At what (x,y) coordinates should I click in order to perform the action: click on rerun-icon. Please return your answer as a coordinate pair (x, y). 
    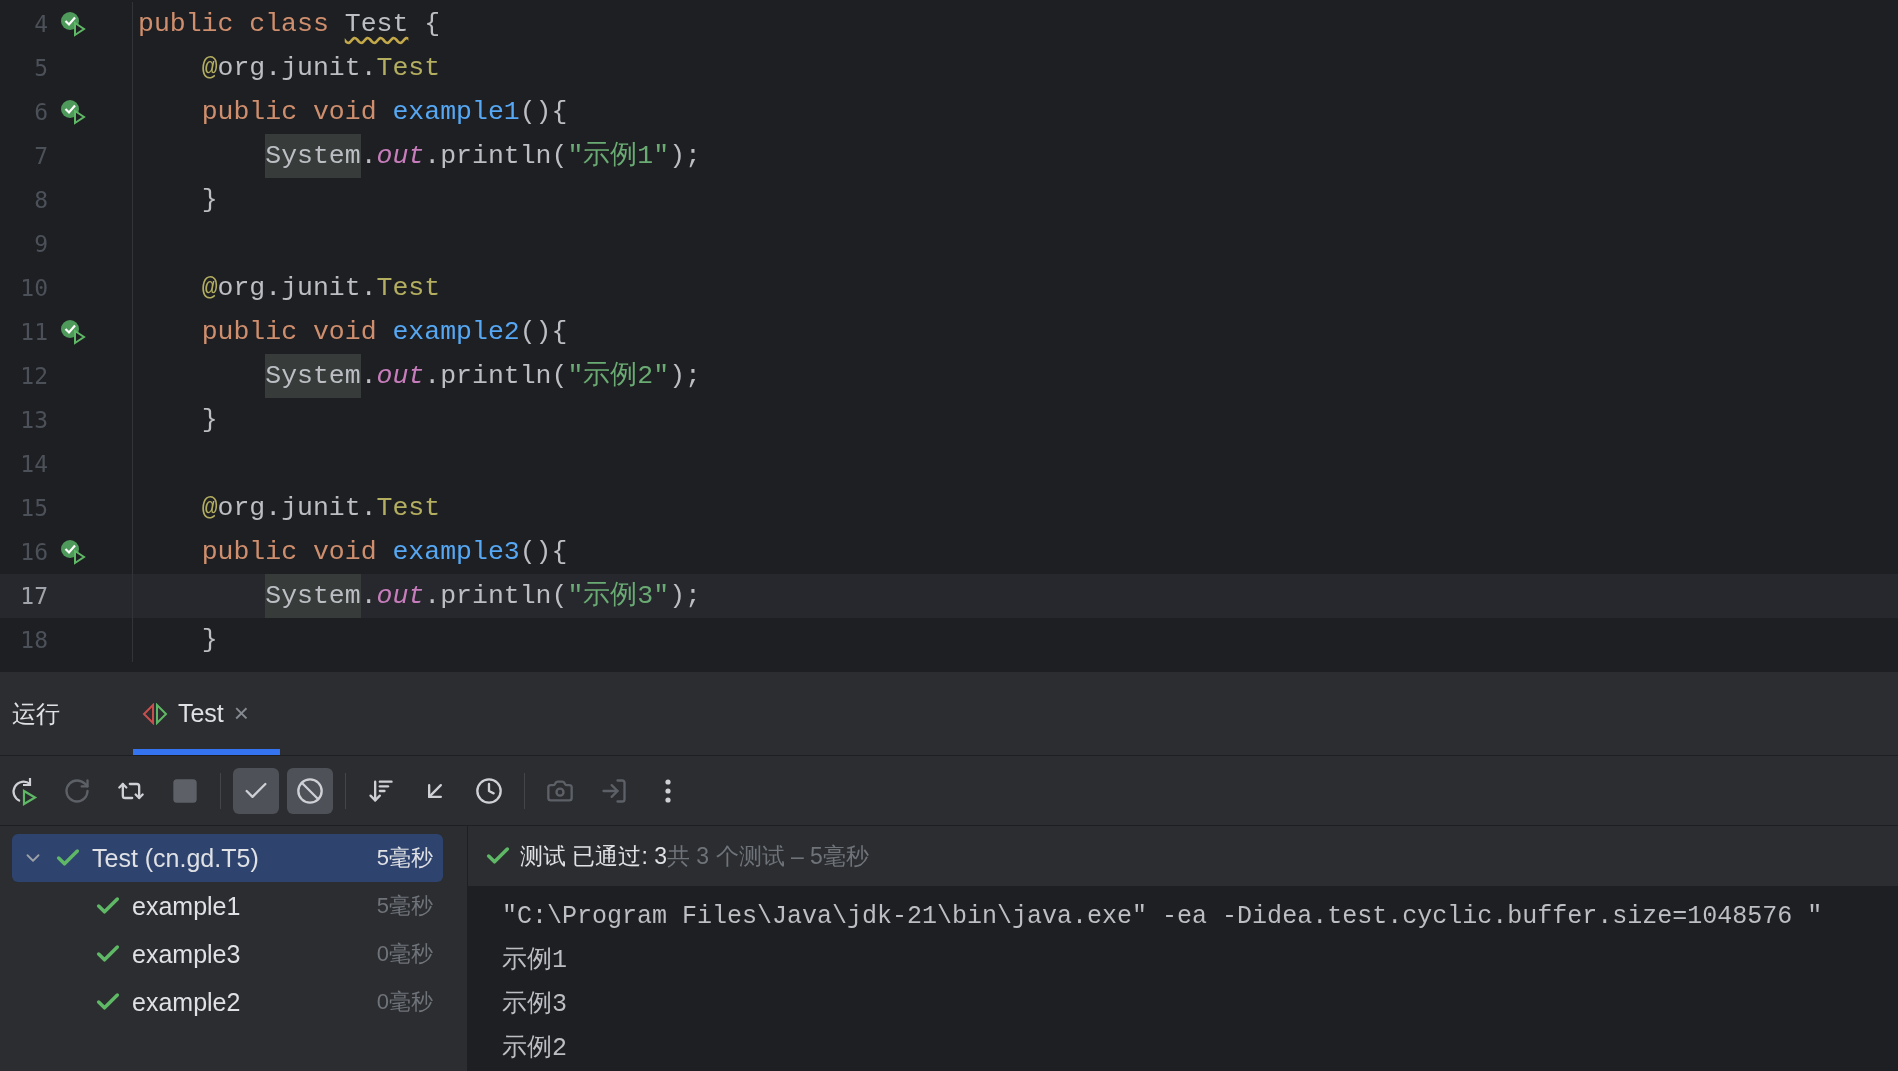
    Looking at the image, I should click on (77, 790).